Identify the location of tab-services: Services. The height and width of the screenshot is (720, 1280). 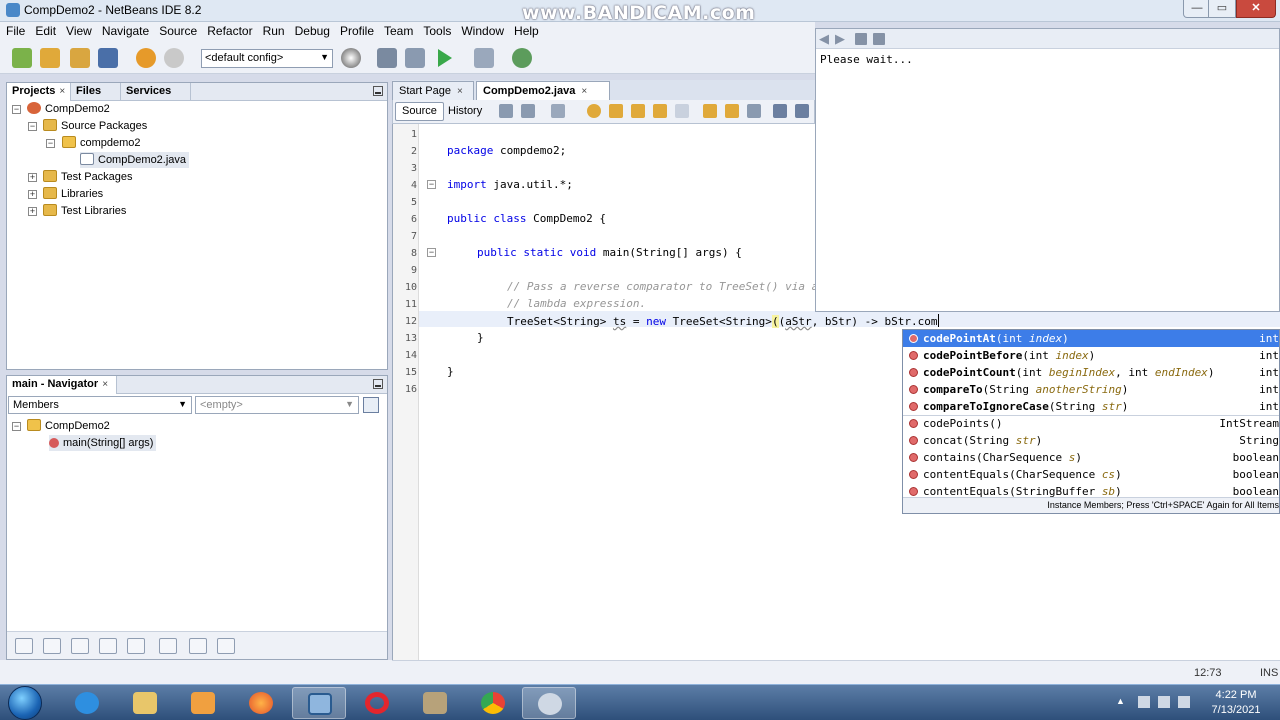
(156, 92).